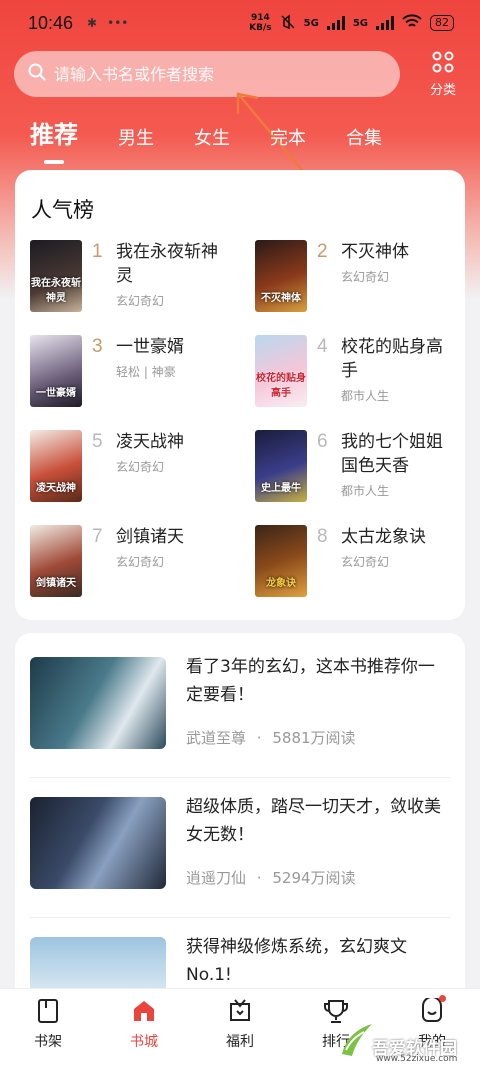 Image resolution: width=480 pixels, height=1066 pixels. Describe the element at coordinates (150, 442) in the screenshot. I see `book-title: 凌天战神` at that location.